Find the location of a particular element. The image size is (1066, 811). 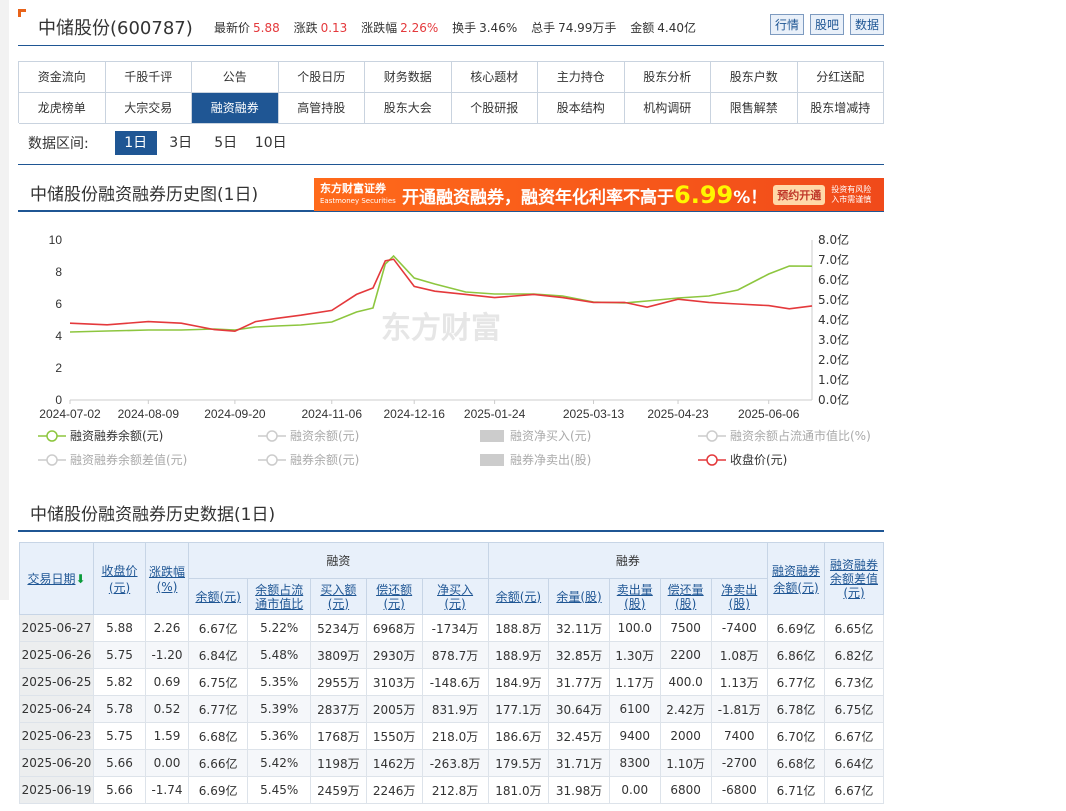

tab-item: 主力持仓 is located at coordinates (581, 77).